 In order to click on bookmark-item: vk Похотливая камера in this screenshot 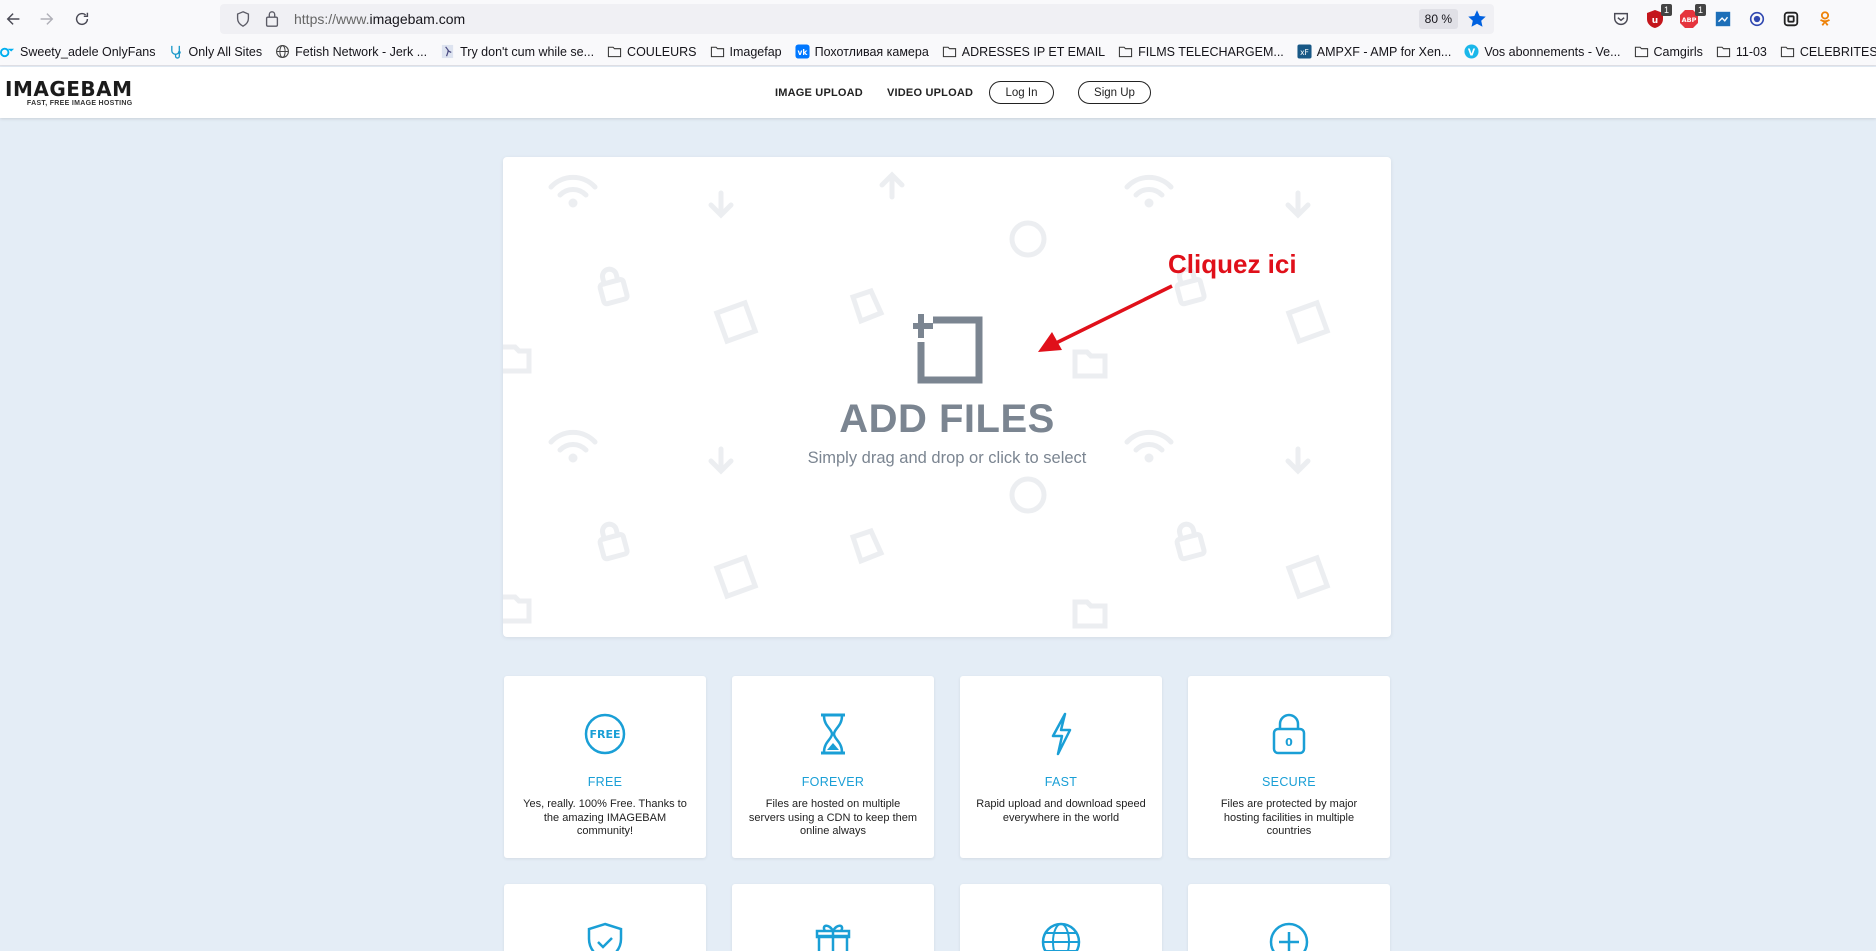, I will do `click(862, 51)`.